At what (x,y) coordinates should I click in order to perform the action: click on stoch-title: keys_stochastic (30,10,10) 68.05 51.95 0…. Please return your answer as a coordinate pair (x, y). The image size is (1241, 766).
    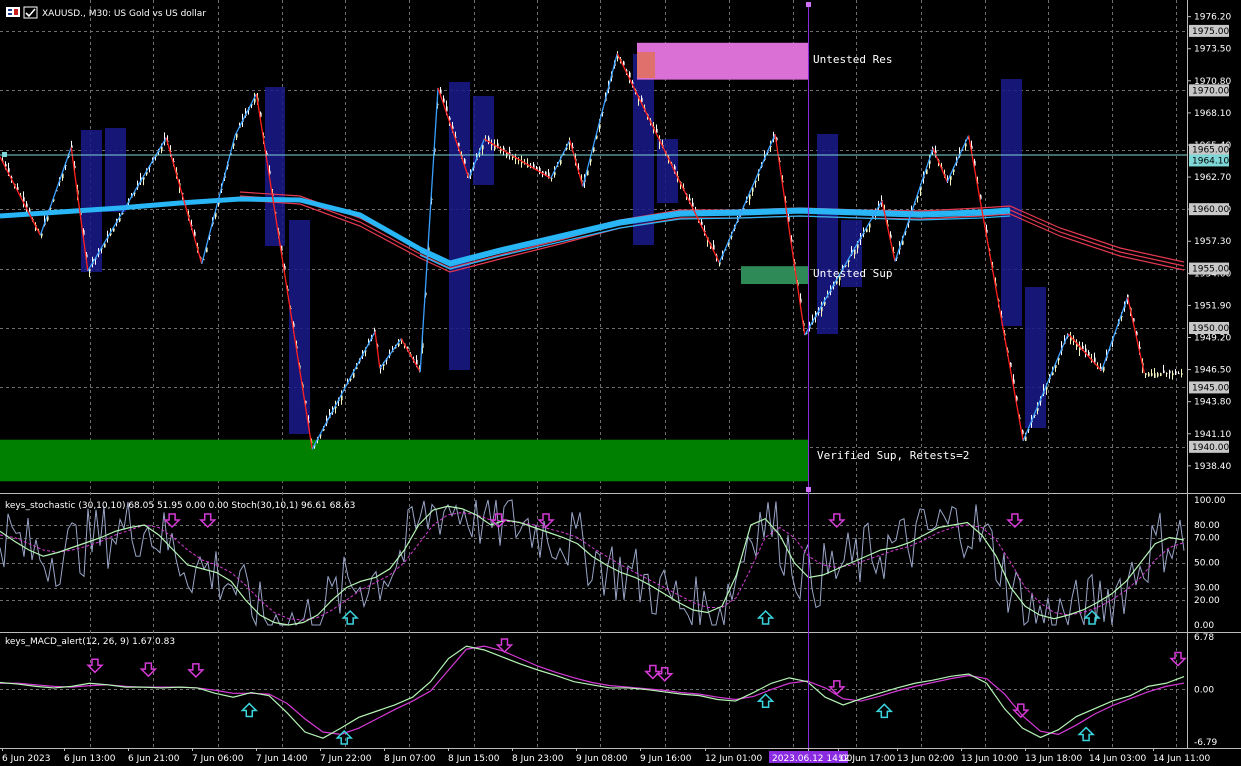
    Looking at the image, I should click on (180, 506).